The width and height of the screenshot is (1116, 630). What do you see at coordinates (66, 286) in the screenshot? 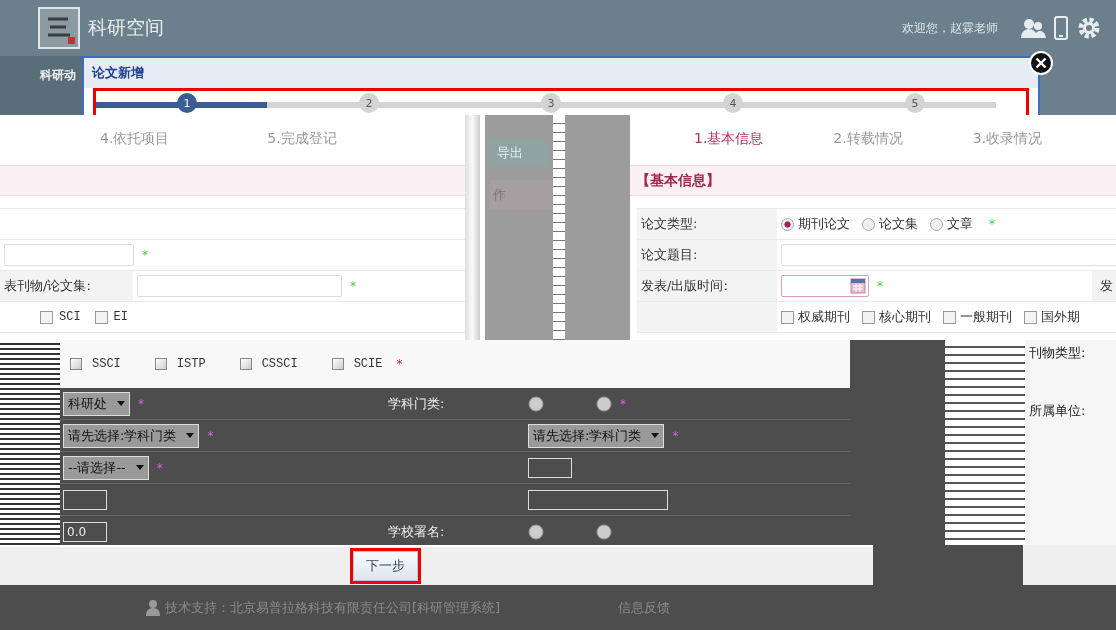
I see `field-label: 表刊物/论文集:` at bounding box center [66, 286].